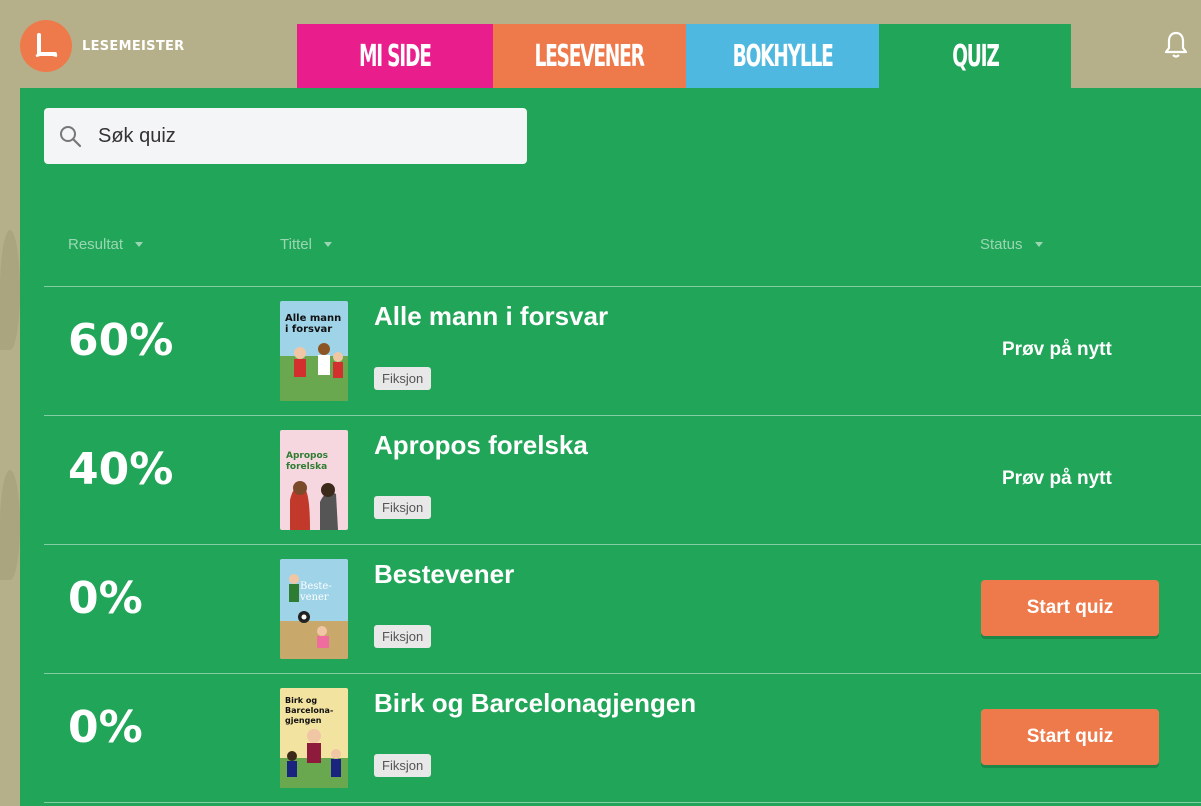  What do you see at coordinates (307, 456) in the screenshot?
I see `svg-text: Apropos` at bounding box center [307, 456].